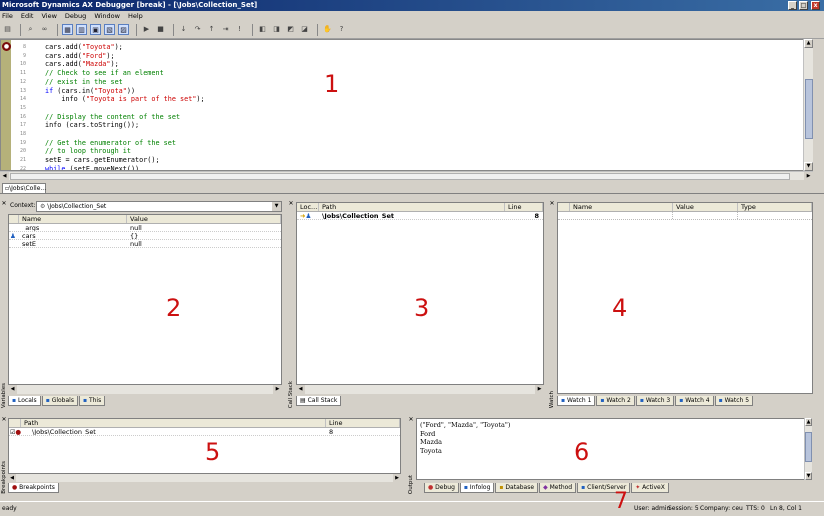 The height and width of the screenshot is (516, 824). What do you see at coordinates (145, 244) in the screenshot?
I see `table-row: setE null` at bounding box center [145, 244].